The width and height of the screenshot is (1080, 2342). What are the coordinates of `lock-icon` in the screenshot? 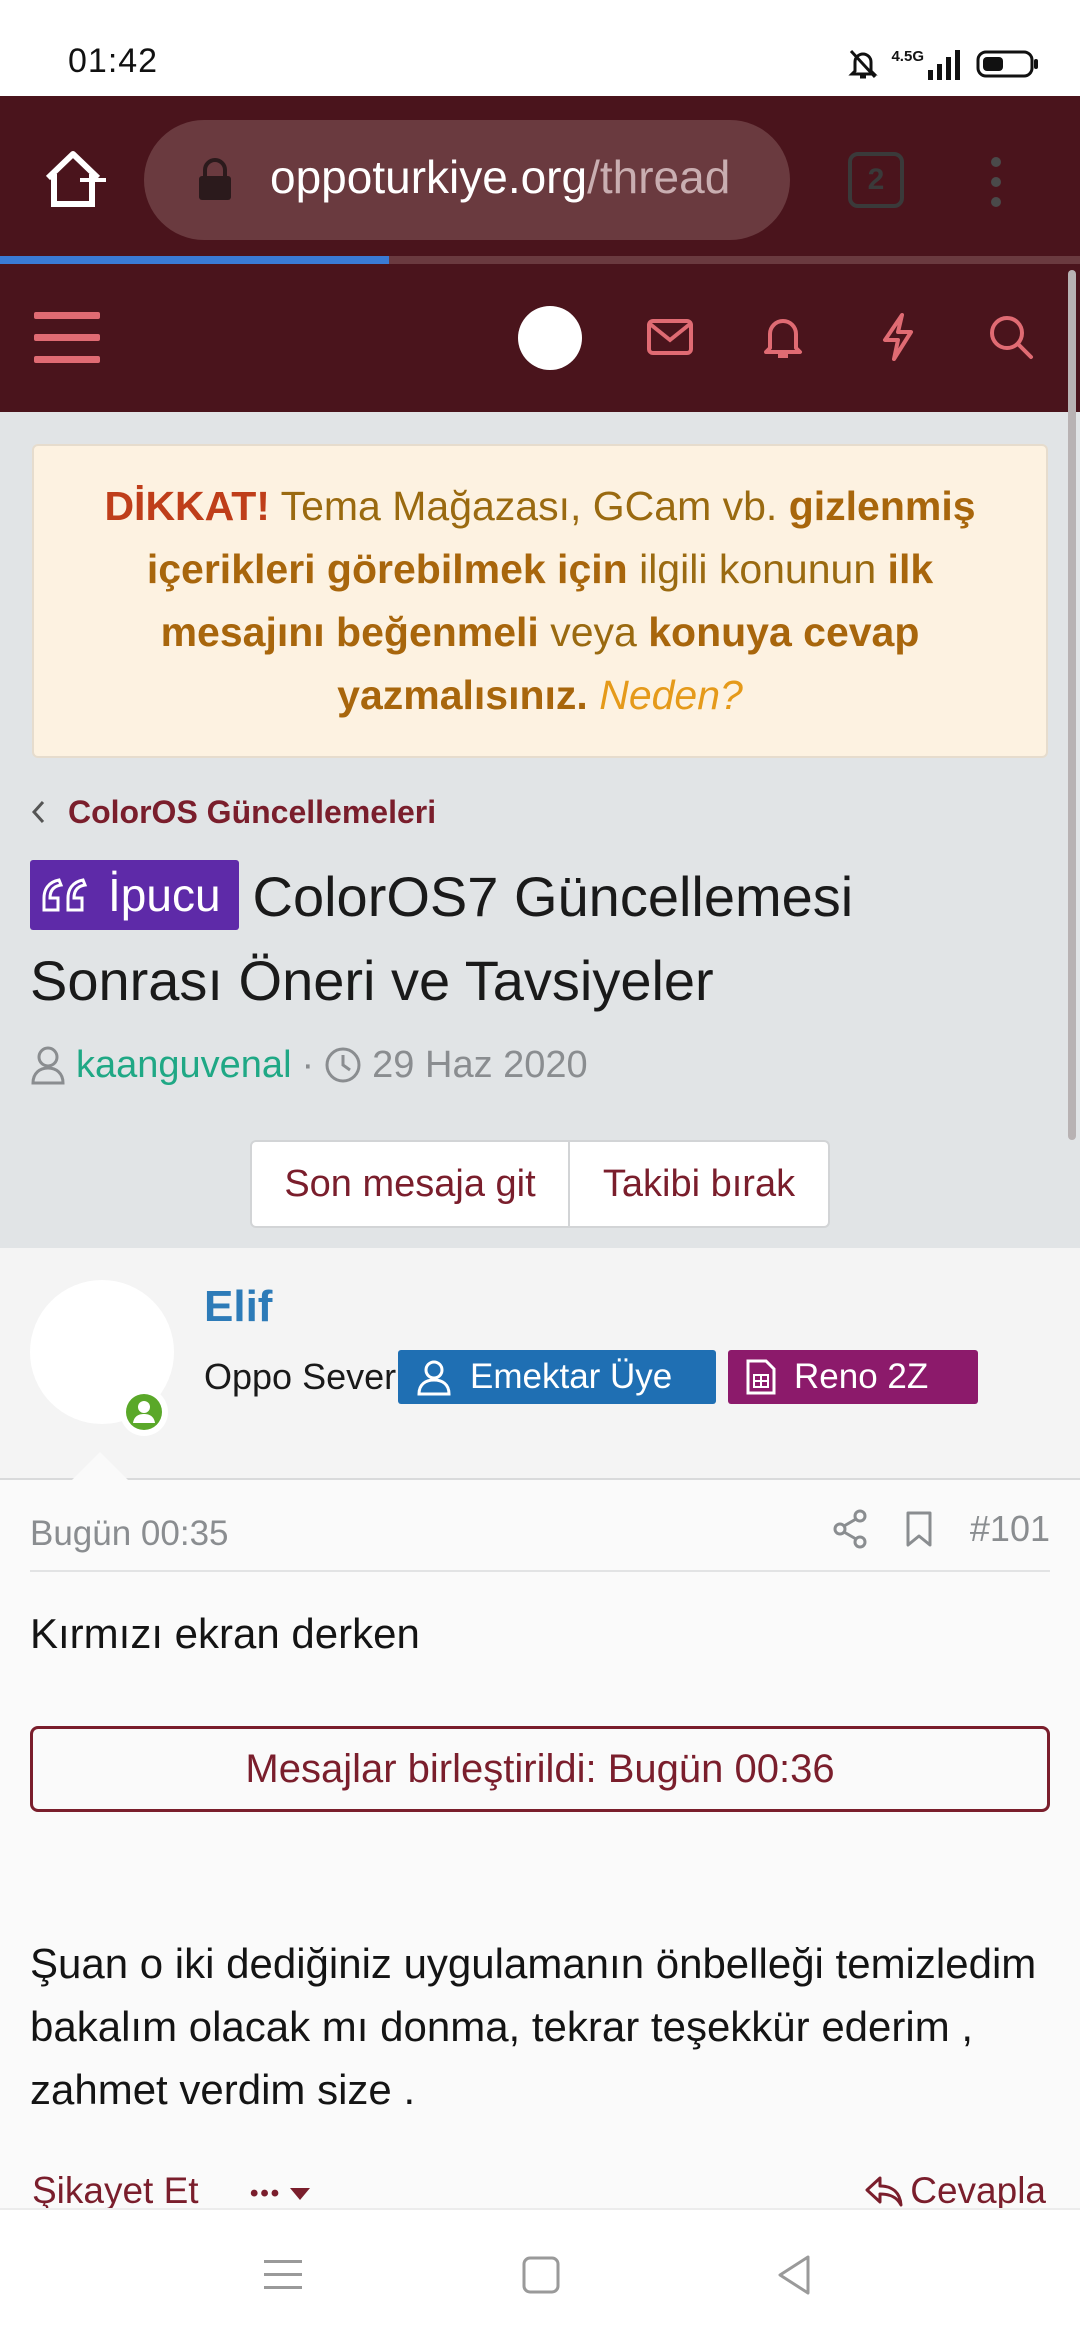 It's located at (215, 180).